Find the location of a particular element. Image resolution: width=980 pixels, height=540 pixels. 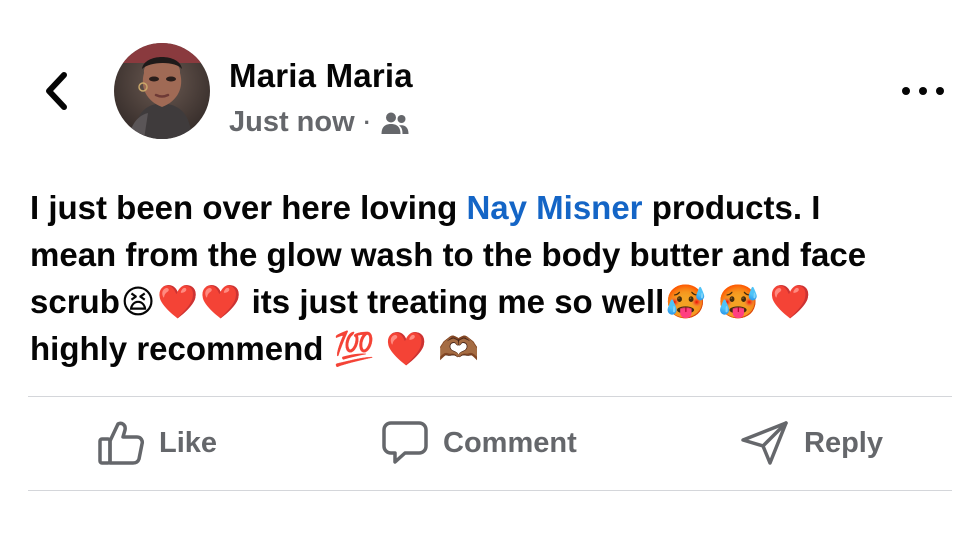

comment-button: Comment is located at coordinates (479, 443).